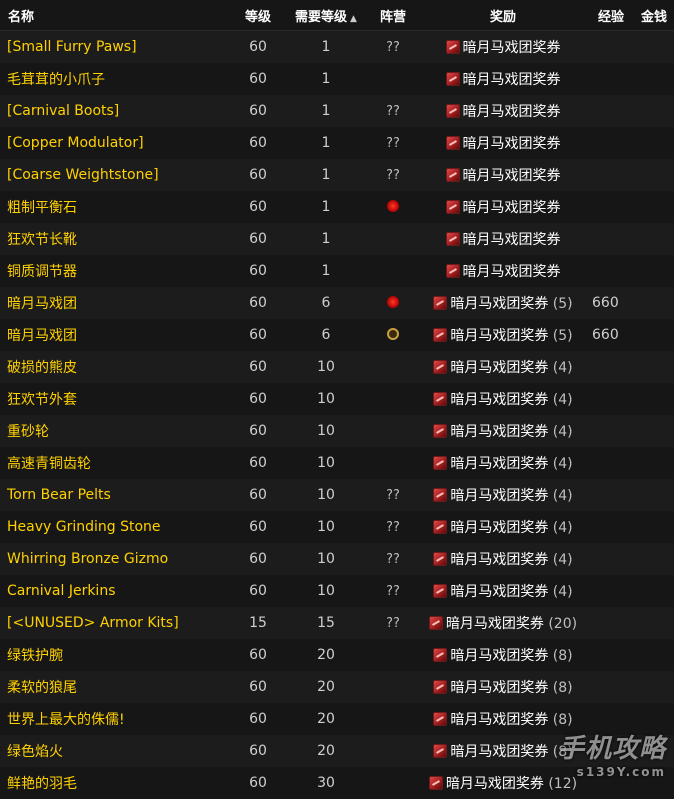 This screenshot has width=674, height=799. Describe the element at coordinates (116, 687) in the screenshot. I see `quest-name-link: 柔软的狼尾` at that location.